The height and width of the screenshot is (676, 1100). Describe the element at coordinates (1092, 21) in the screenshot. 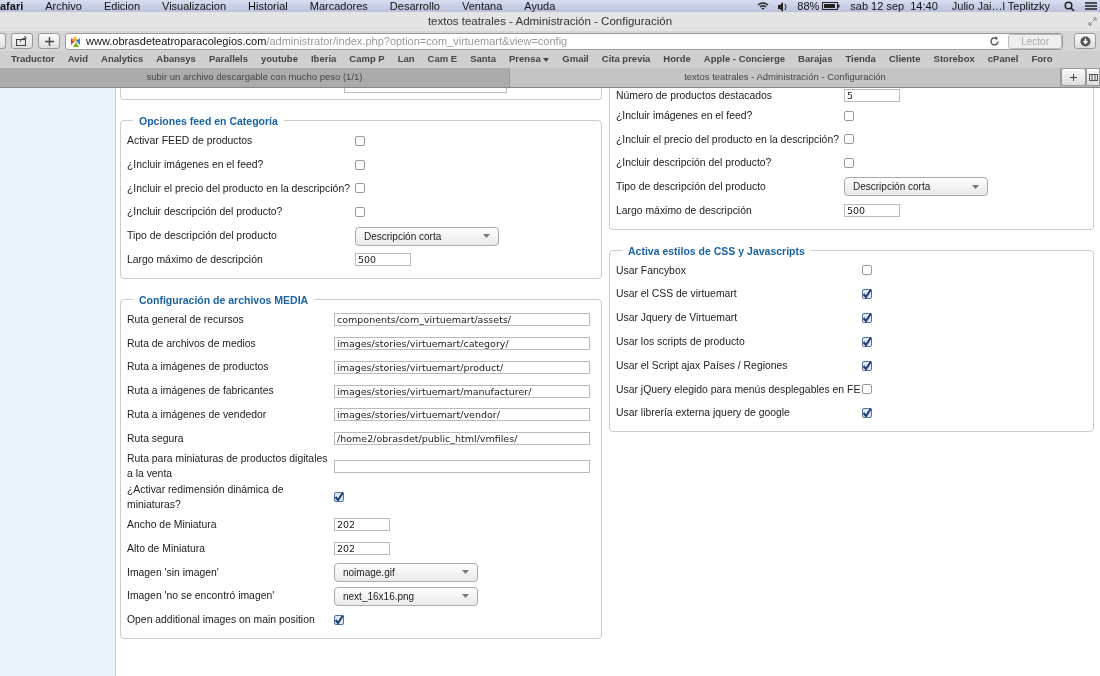

I see `fullscreen-icon` at that location.